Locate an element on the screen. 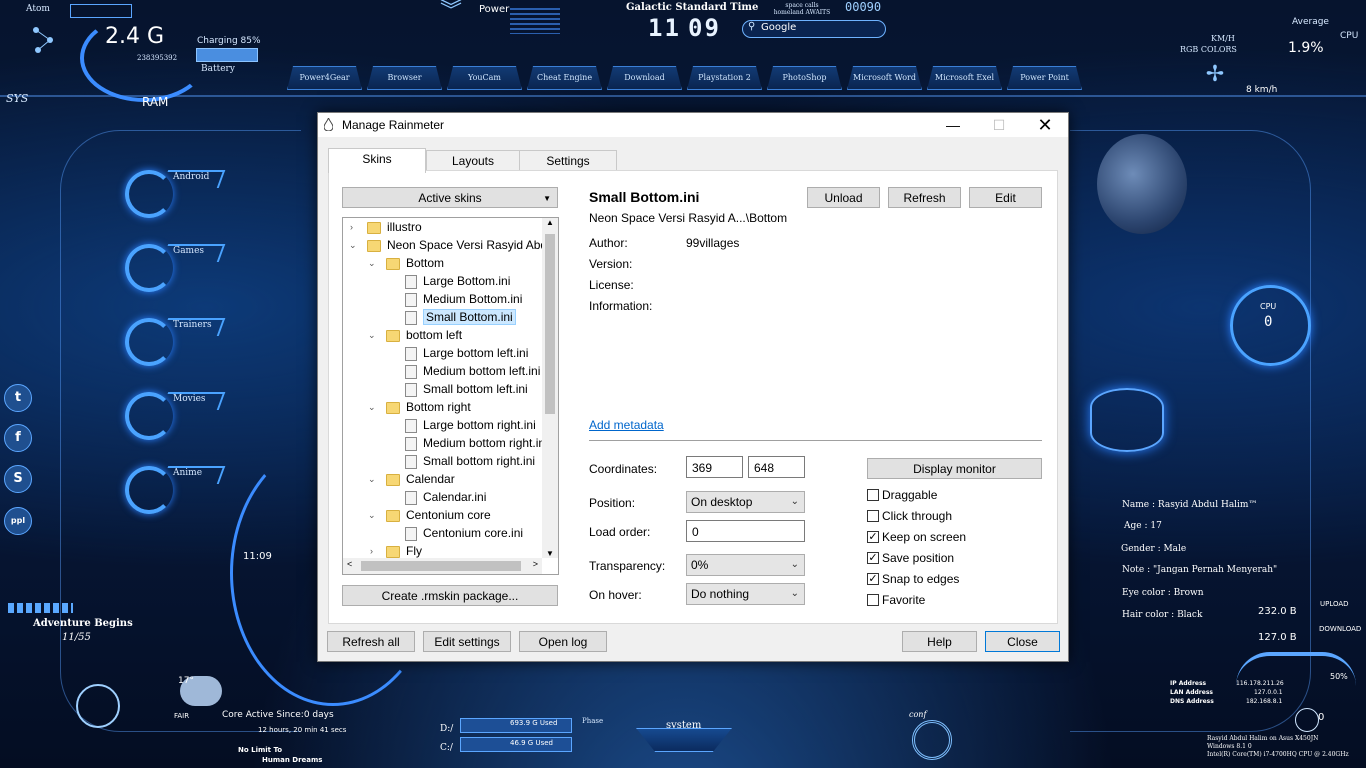  display-monitor-button: Display monitor is located at coordinates (954, 468).